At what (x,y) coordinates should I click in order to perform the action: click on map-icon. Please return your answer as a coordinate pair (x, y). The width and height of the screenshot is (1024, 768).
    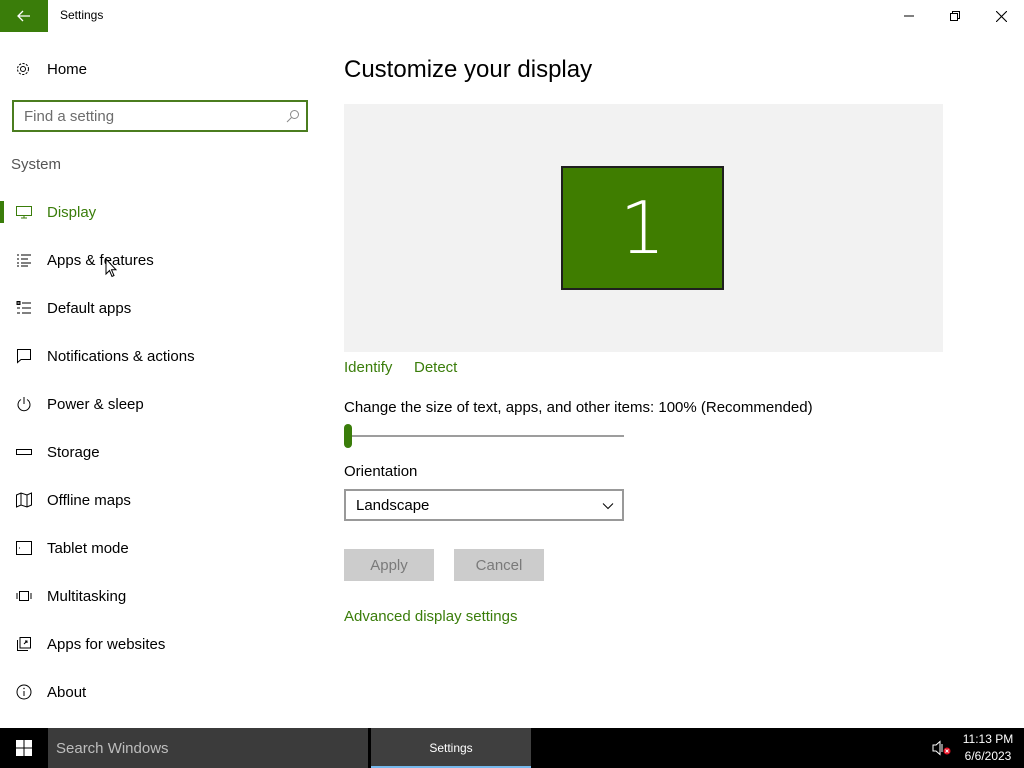
    Looking at the image, I should click on (24, 500).